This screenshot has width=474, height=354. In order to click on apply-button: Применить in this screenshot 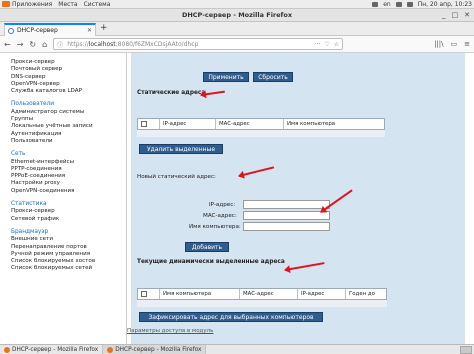, I will do `click(226, 77)`.